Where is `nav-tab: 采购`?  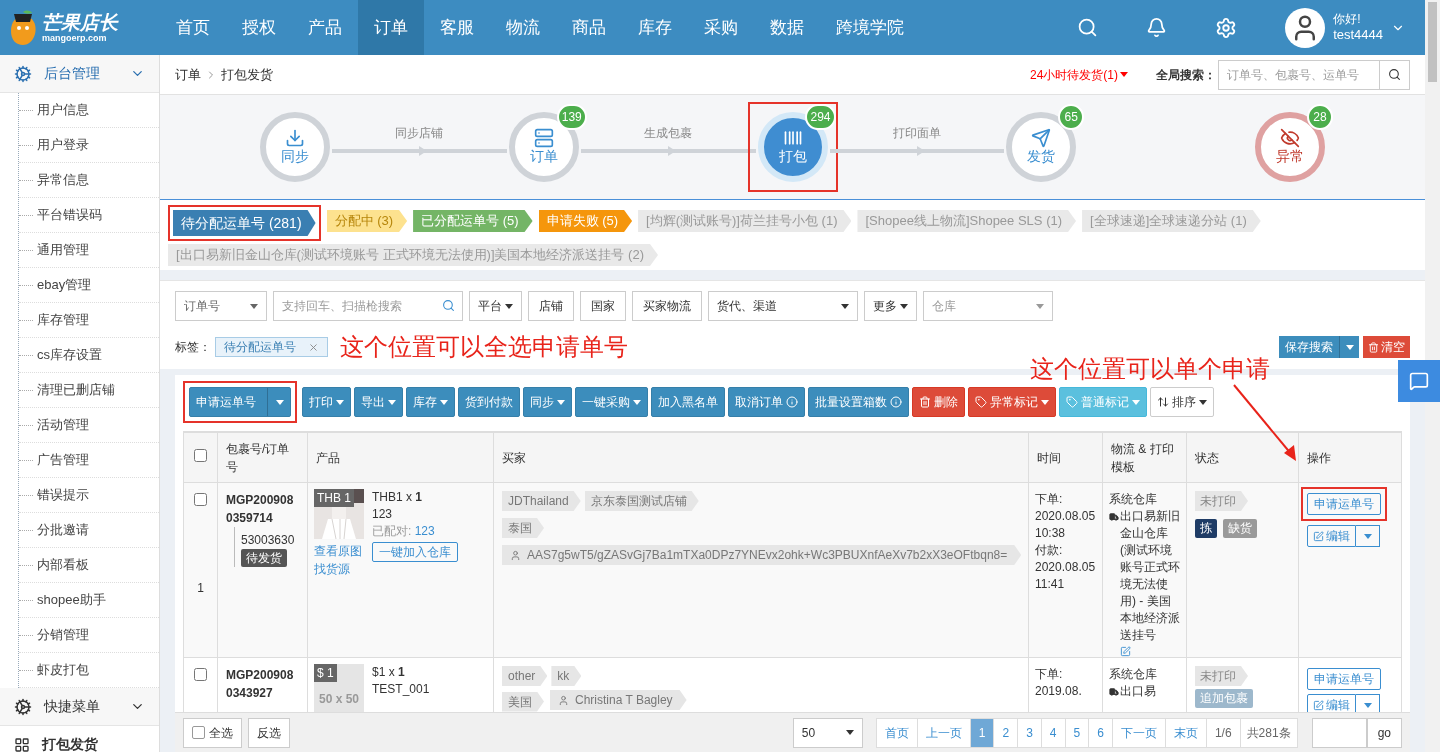
nav-tab: 采购 is located at coordinates (721, 27).